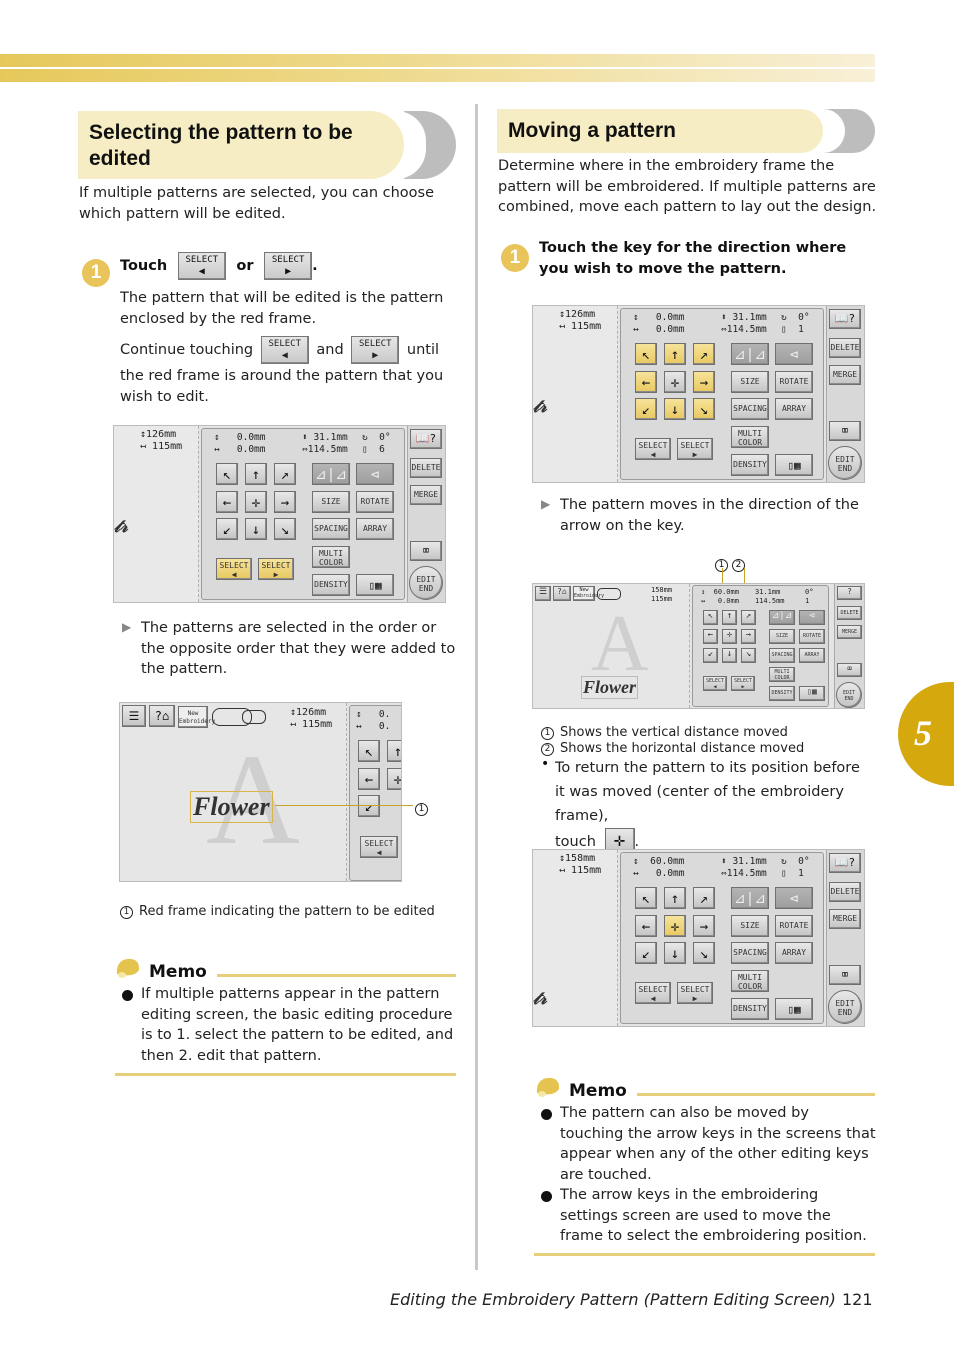 This screenshot has height=1348, width=954. Describe the element at coordinates (562, 593) in the screenshot. I see `machine-help-icon: ?⌂` at that location.